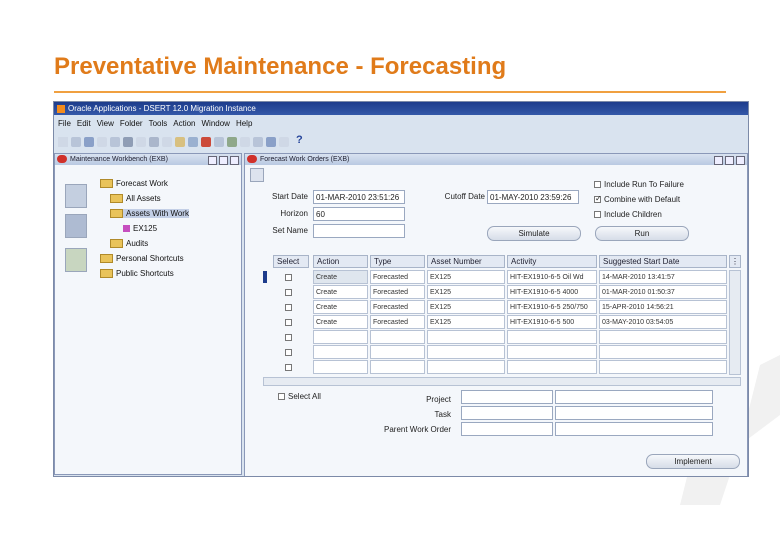 The height and width of the screenshot is (540, 780). What do you see at coordinates (84, 123) in the screenshot?
I see `menu-edit: Edit` at bounding box center [84, 123].